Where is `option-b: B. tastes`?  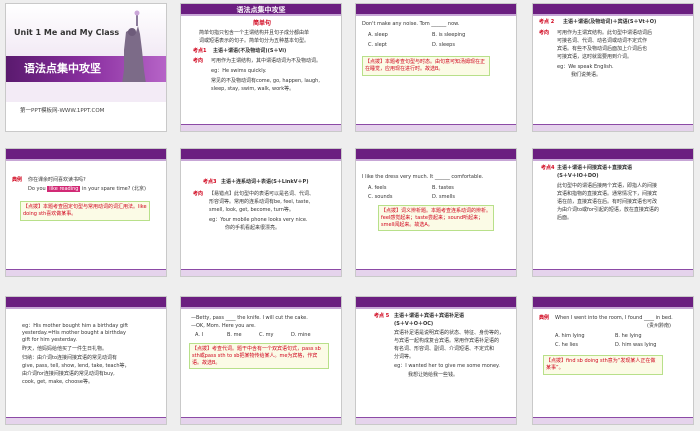 option-b: B. tastes is located at coordinates (443, 188).